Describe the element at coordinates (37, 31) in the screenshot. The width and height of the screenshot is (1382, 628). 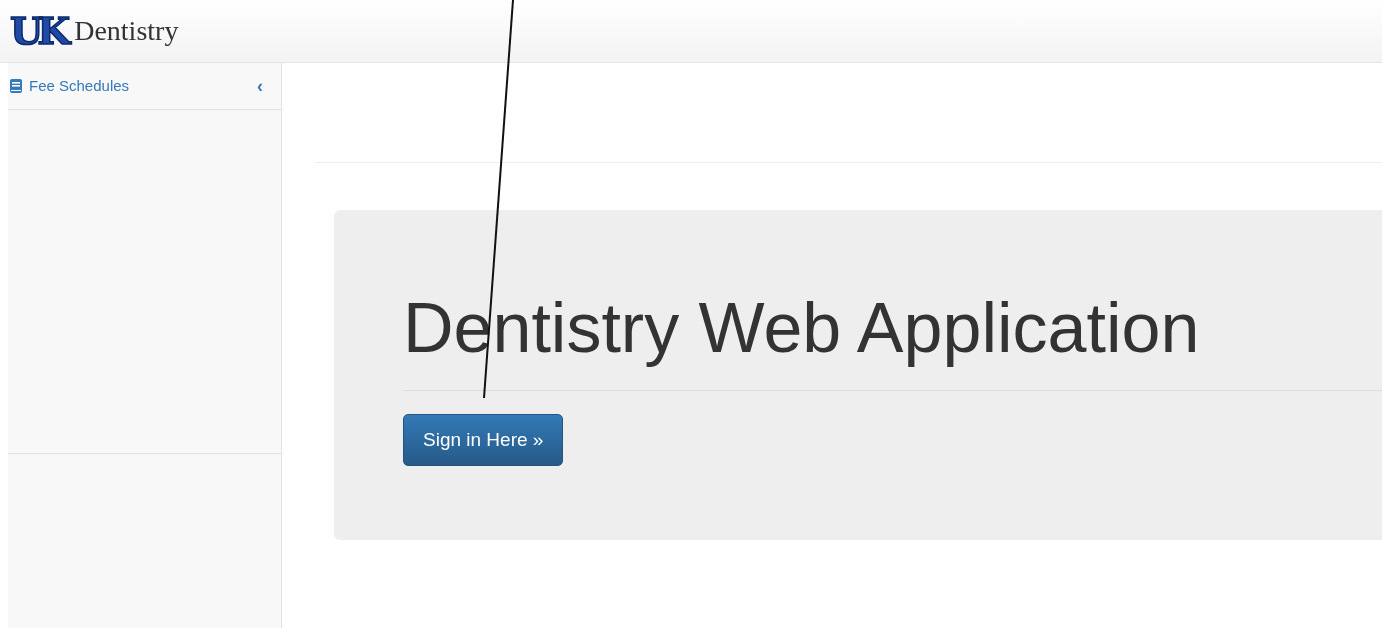
I see `logo-mark: UK` at that location.